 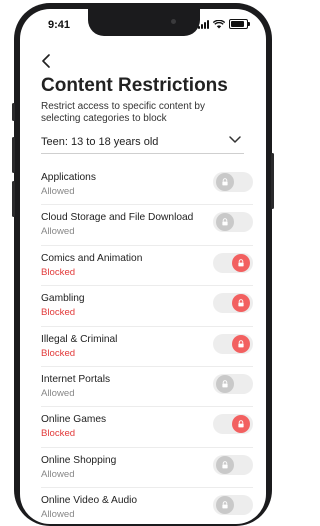 What do you see at coordinates (272, 181) in the screenshot?
I see `phone-power-button` at bounding box center [272, 181].